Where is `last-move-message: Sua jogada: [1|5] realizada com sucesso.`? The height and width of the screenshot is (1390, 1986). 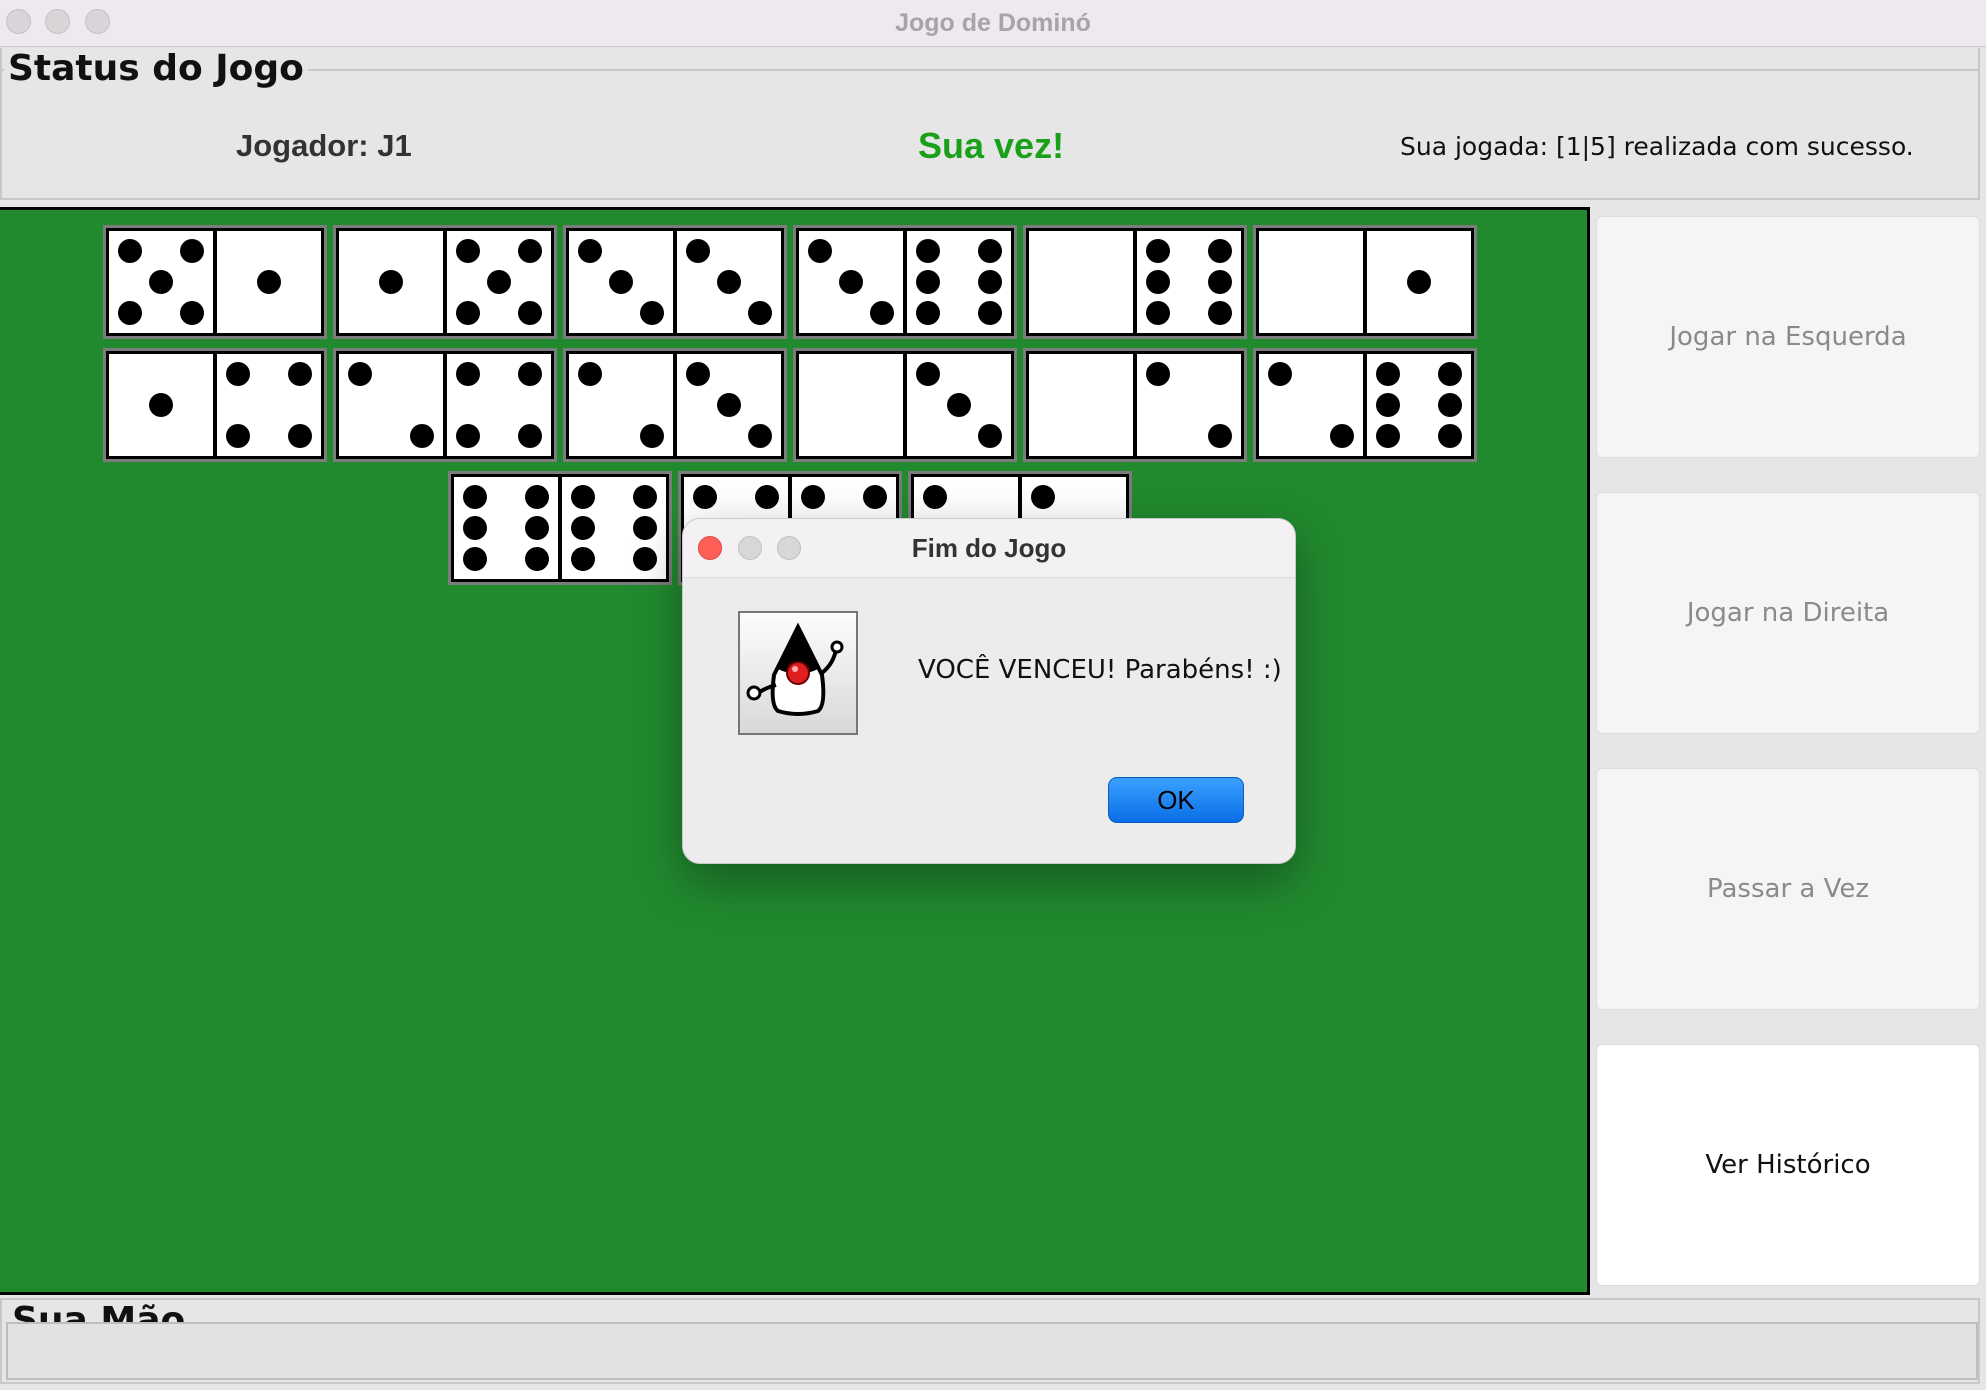 last-move-message: Sua jogada: [1|5] realizada com sucesso. is located at coordinates (1657, 146).